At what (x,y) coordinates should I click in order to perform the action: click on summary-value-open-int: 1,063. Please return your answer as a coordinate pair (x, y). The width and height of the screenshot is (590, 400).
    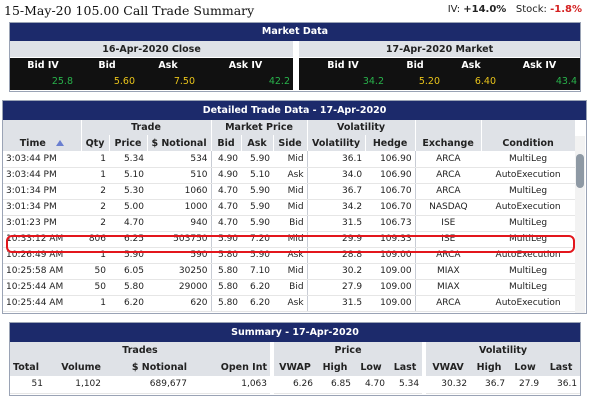
    Looking at the image, I should click on (232, 385).